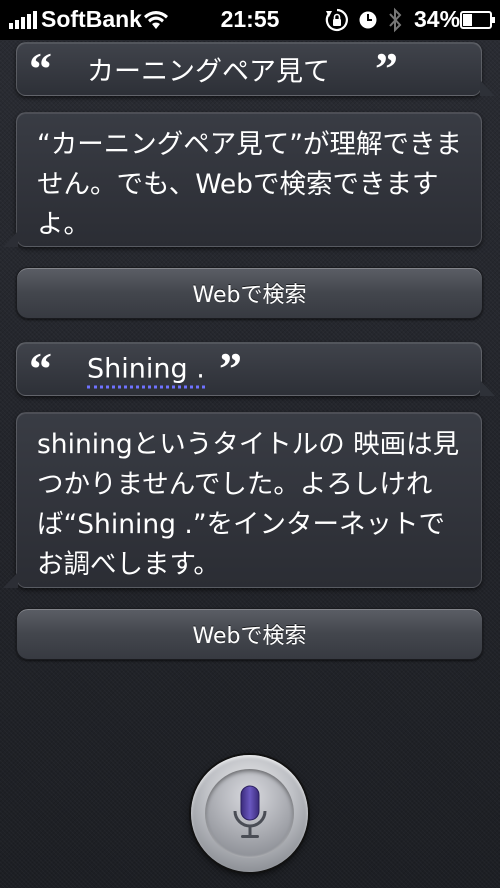 Image resolution: width=500 pixels, height=888 pixels. What do you see at coordinates (208, 72) in the screenshot?
I see `user-query-text: カーニングペア見て` at bounding box center [208, 72].